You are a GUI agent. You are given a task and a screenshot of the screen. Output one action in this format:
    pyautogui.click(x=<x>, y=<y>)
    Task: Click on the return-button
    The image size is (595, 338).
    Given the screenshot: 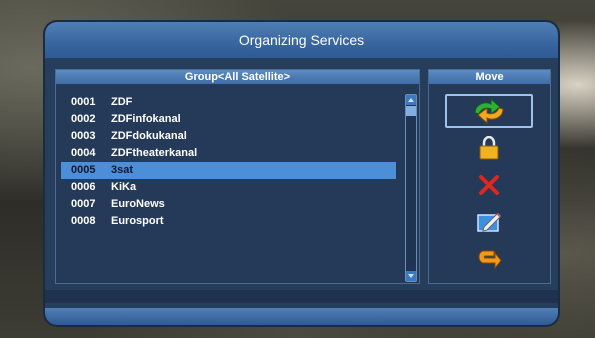 What is the action you would take?
    pyautogui.click(x=489, y=259)
    